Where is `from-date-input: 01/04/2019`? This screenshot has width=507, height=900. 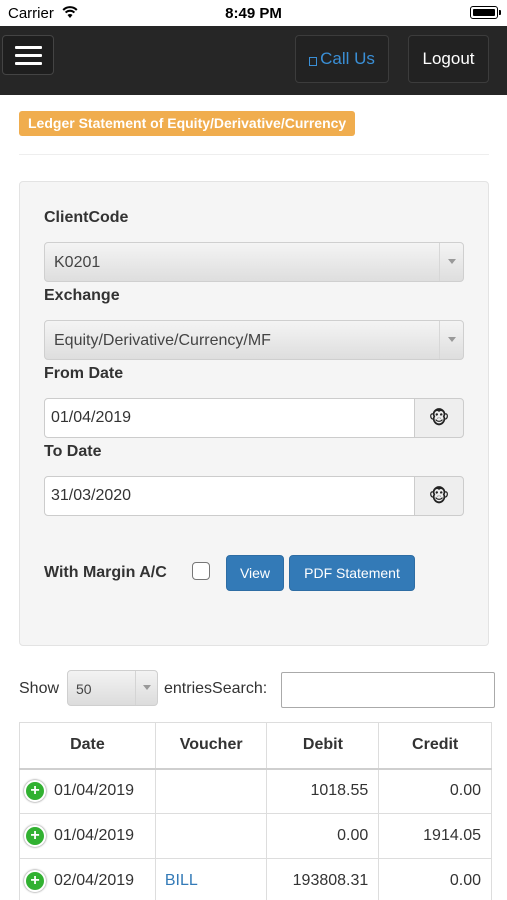
from-date-input: 01/04/2019 is located at coordinates (229, 418).